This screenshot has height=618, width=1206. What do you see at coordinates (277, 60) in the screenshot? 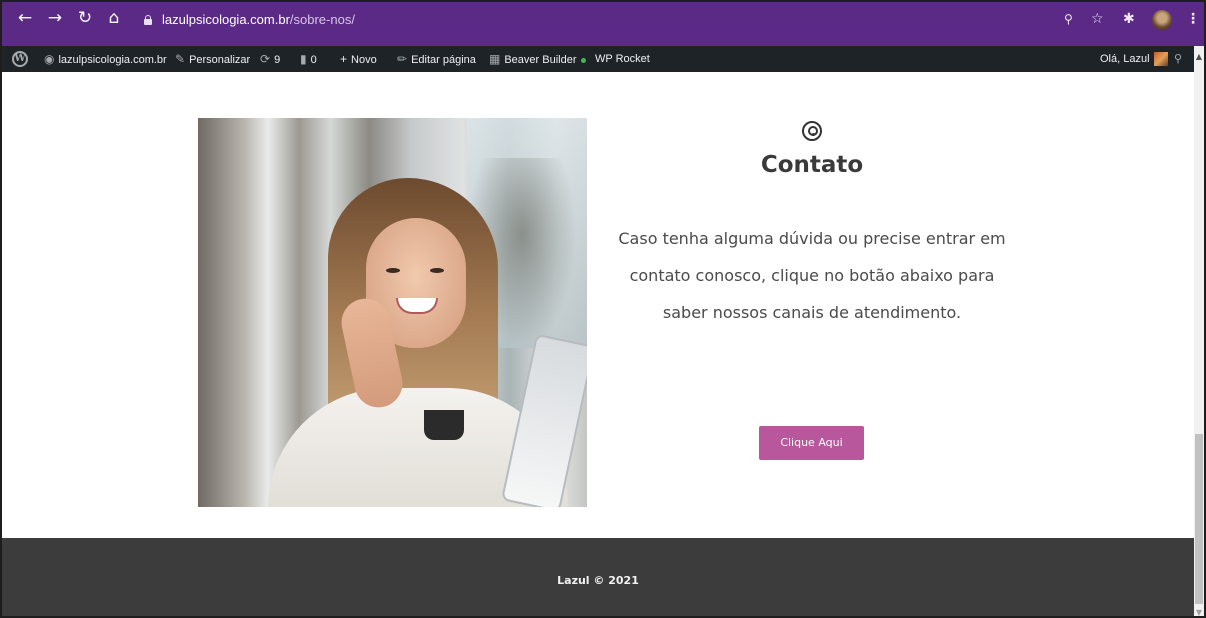
I see `admin-bar-updates-count: 9` at bounding box center [277, 60].